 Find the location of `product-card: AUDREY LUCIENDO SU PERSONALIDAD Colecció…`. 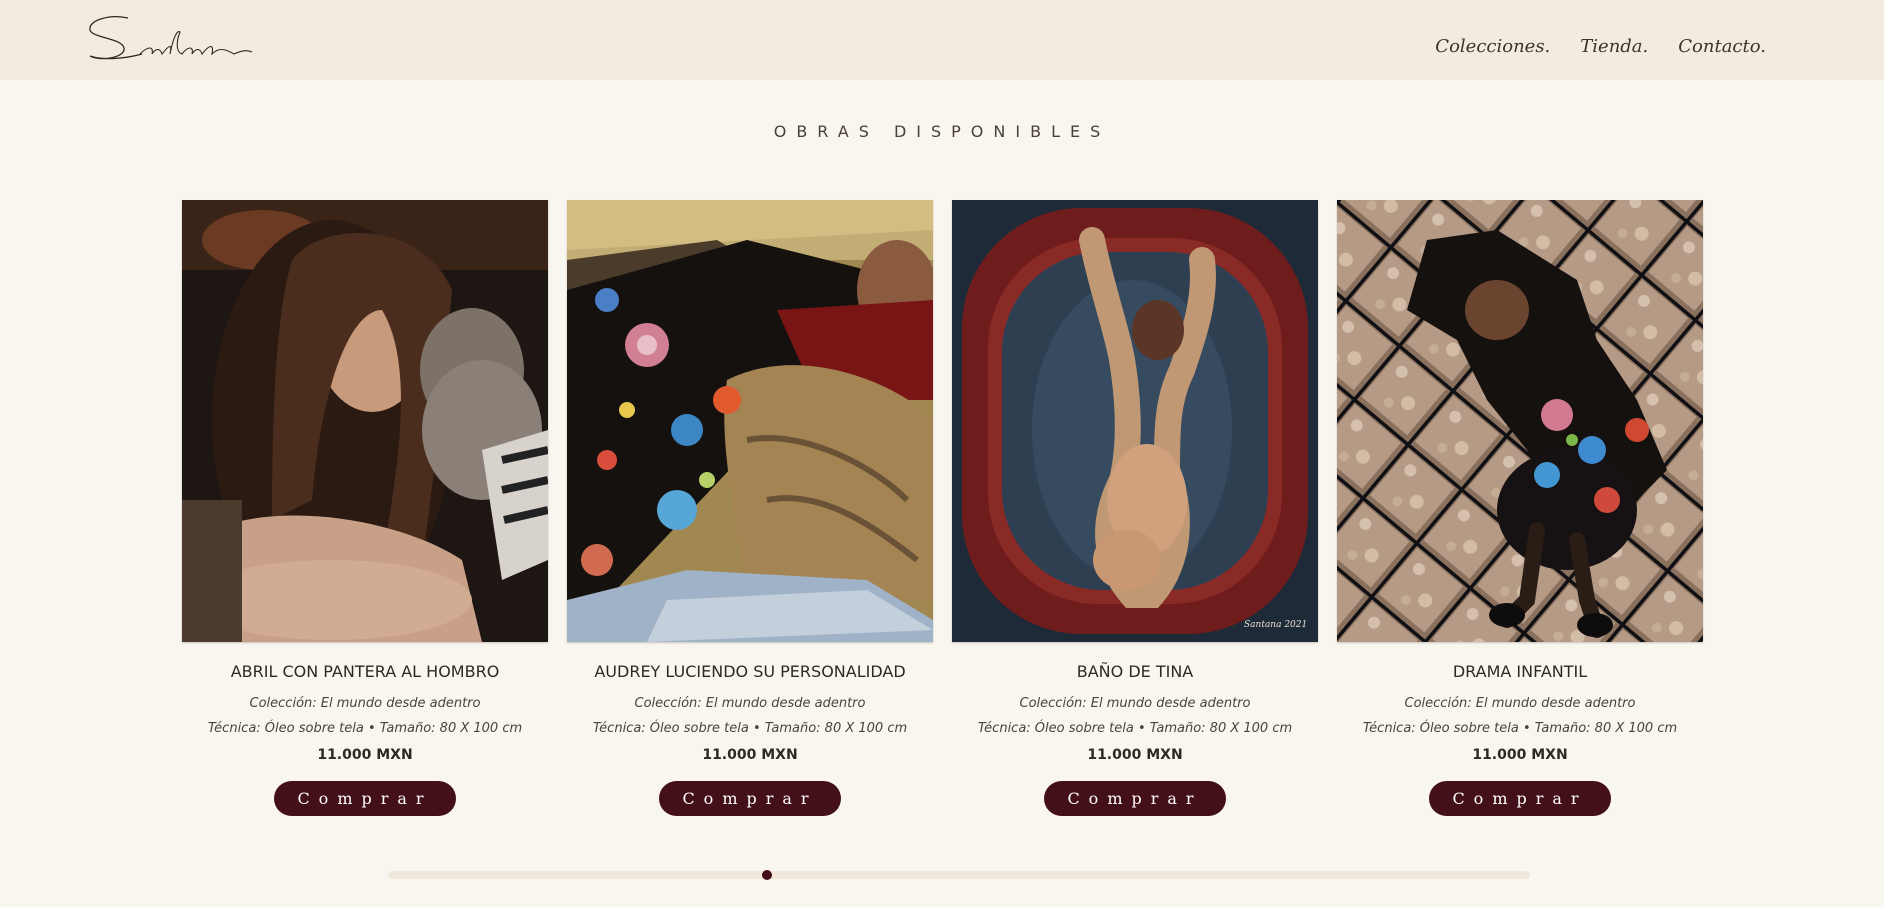

product-card: AUDREY LUCIENDO SU PERSONALIDAD Colecció… is located at coordinates (750, 508).